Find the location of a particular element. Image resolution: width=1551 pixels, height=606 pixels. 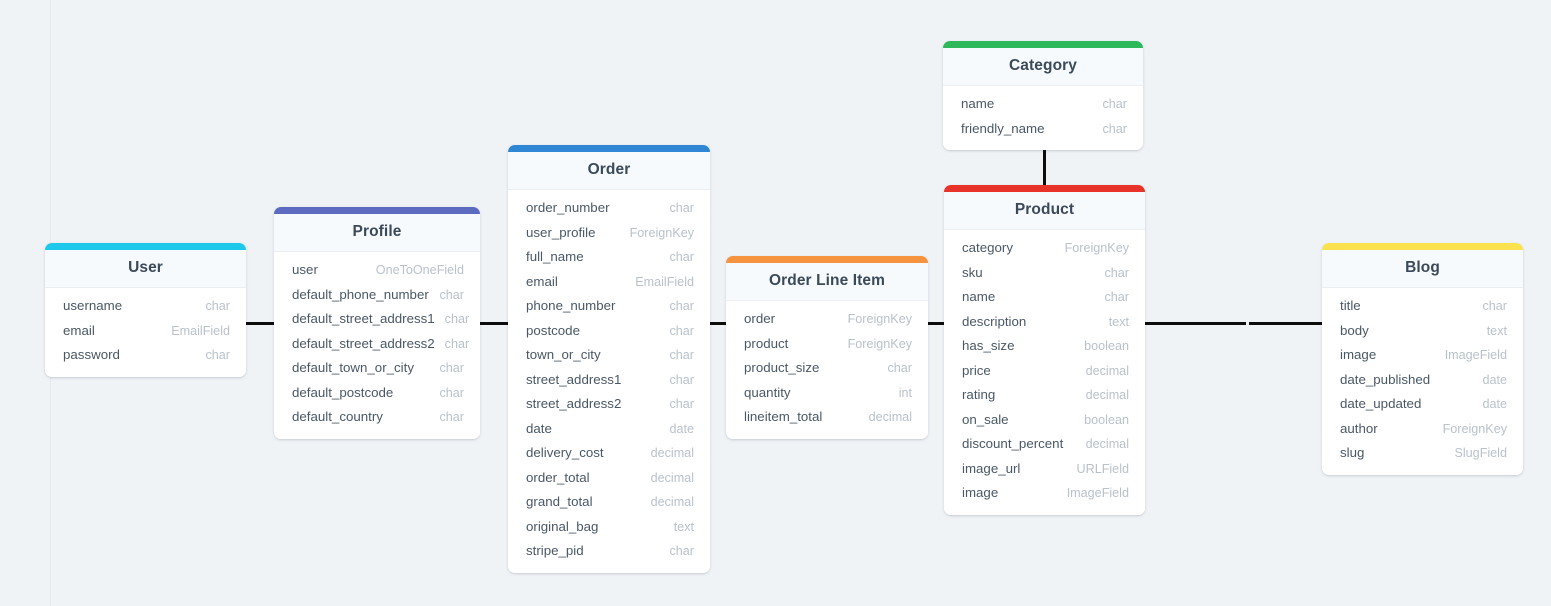

entity-field-row: default_street_address1 char is located at coordinates (377, 319).